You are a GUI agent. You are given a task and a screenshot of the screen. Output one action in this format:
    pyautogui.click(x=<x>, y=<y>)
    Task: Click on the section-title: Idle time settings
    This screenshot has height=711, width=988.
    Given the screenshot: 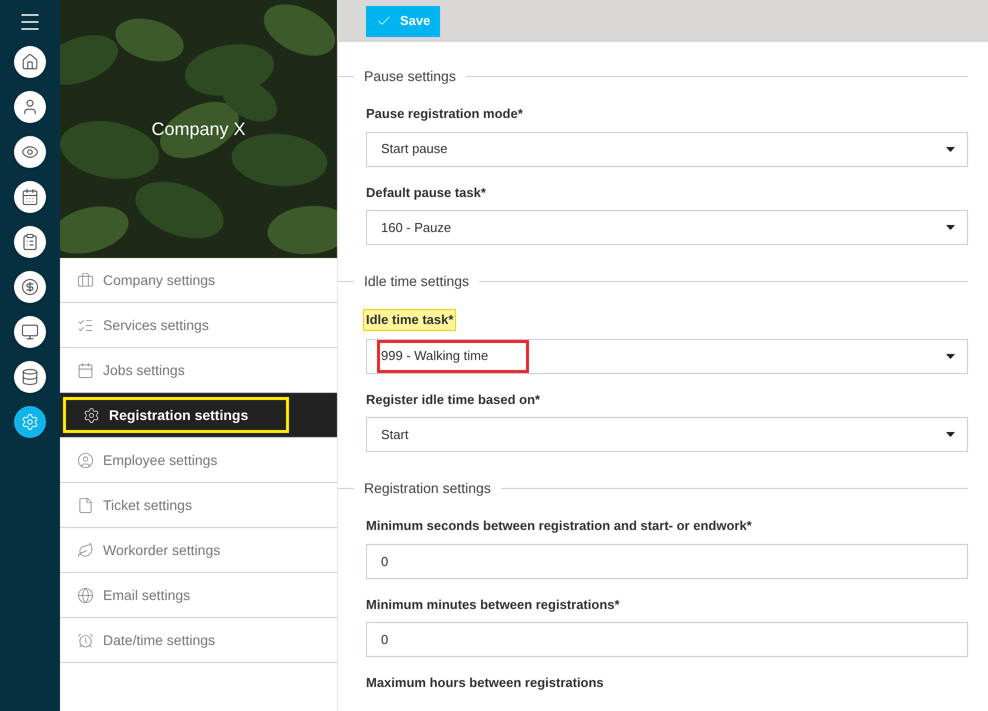 What is the action you would take?
    pyautogui.click(x=416, y=281)
    